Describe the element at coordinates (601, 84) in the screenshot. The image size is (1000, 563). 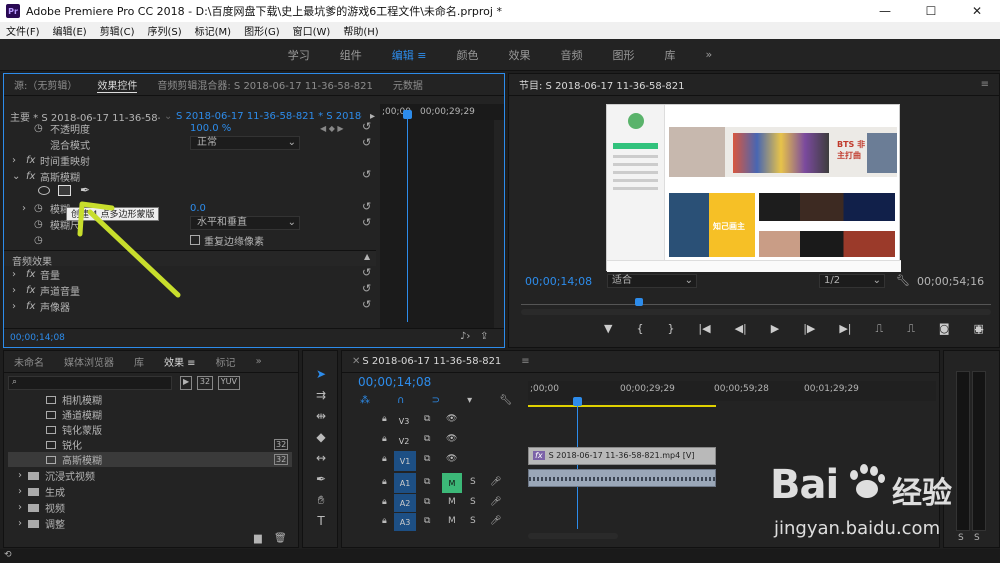
I see `program-title: 节目: S 2018-06-17 11-36-58-821` at that location.